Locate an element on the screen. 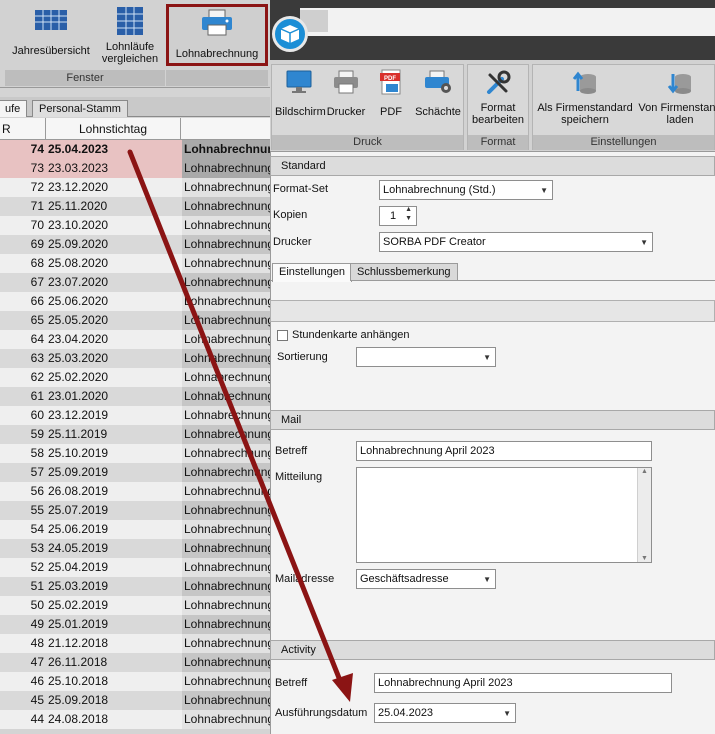 The image size is (715, 734). bildschirm-label: Bildschirm is located at coordinates (300, 112).